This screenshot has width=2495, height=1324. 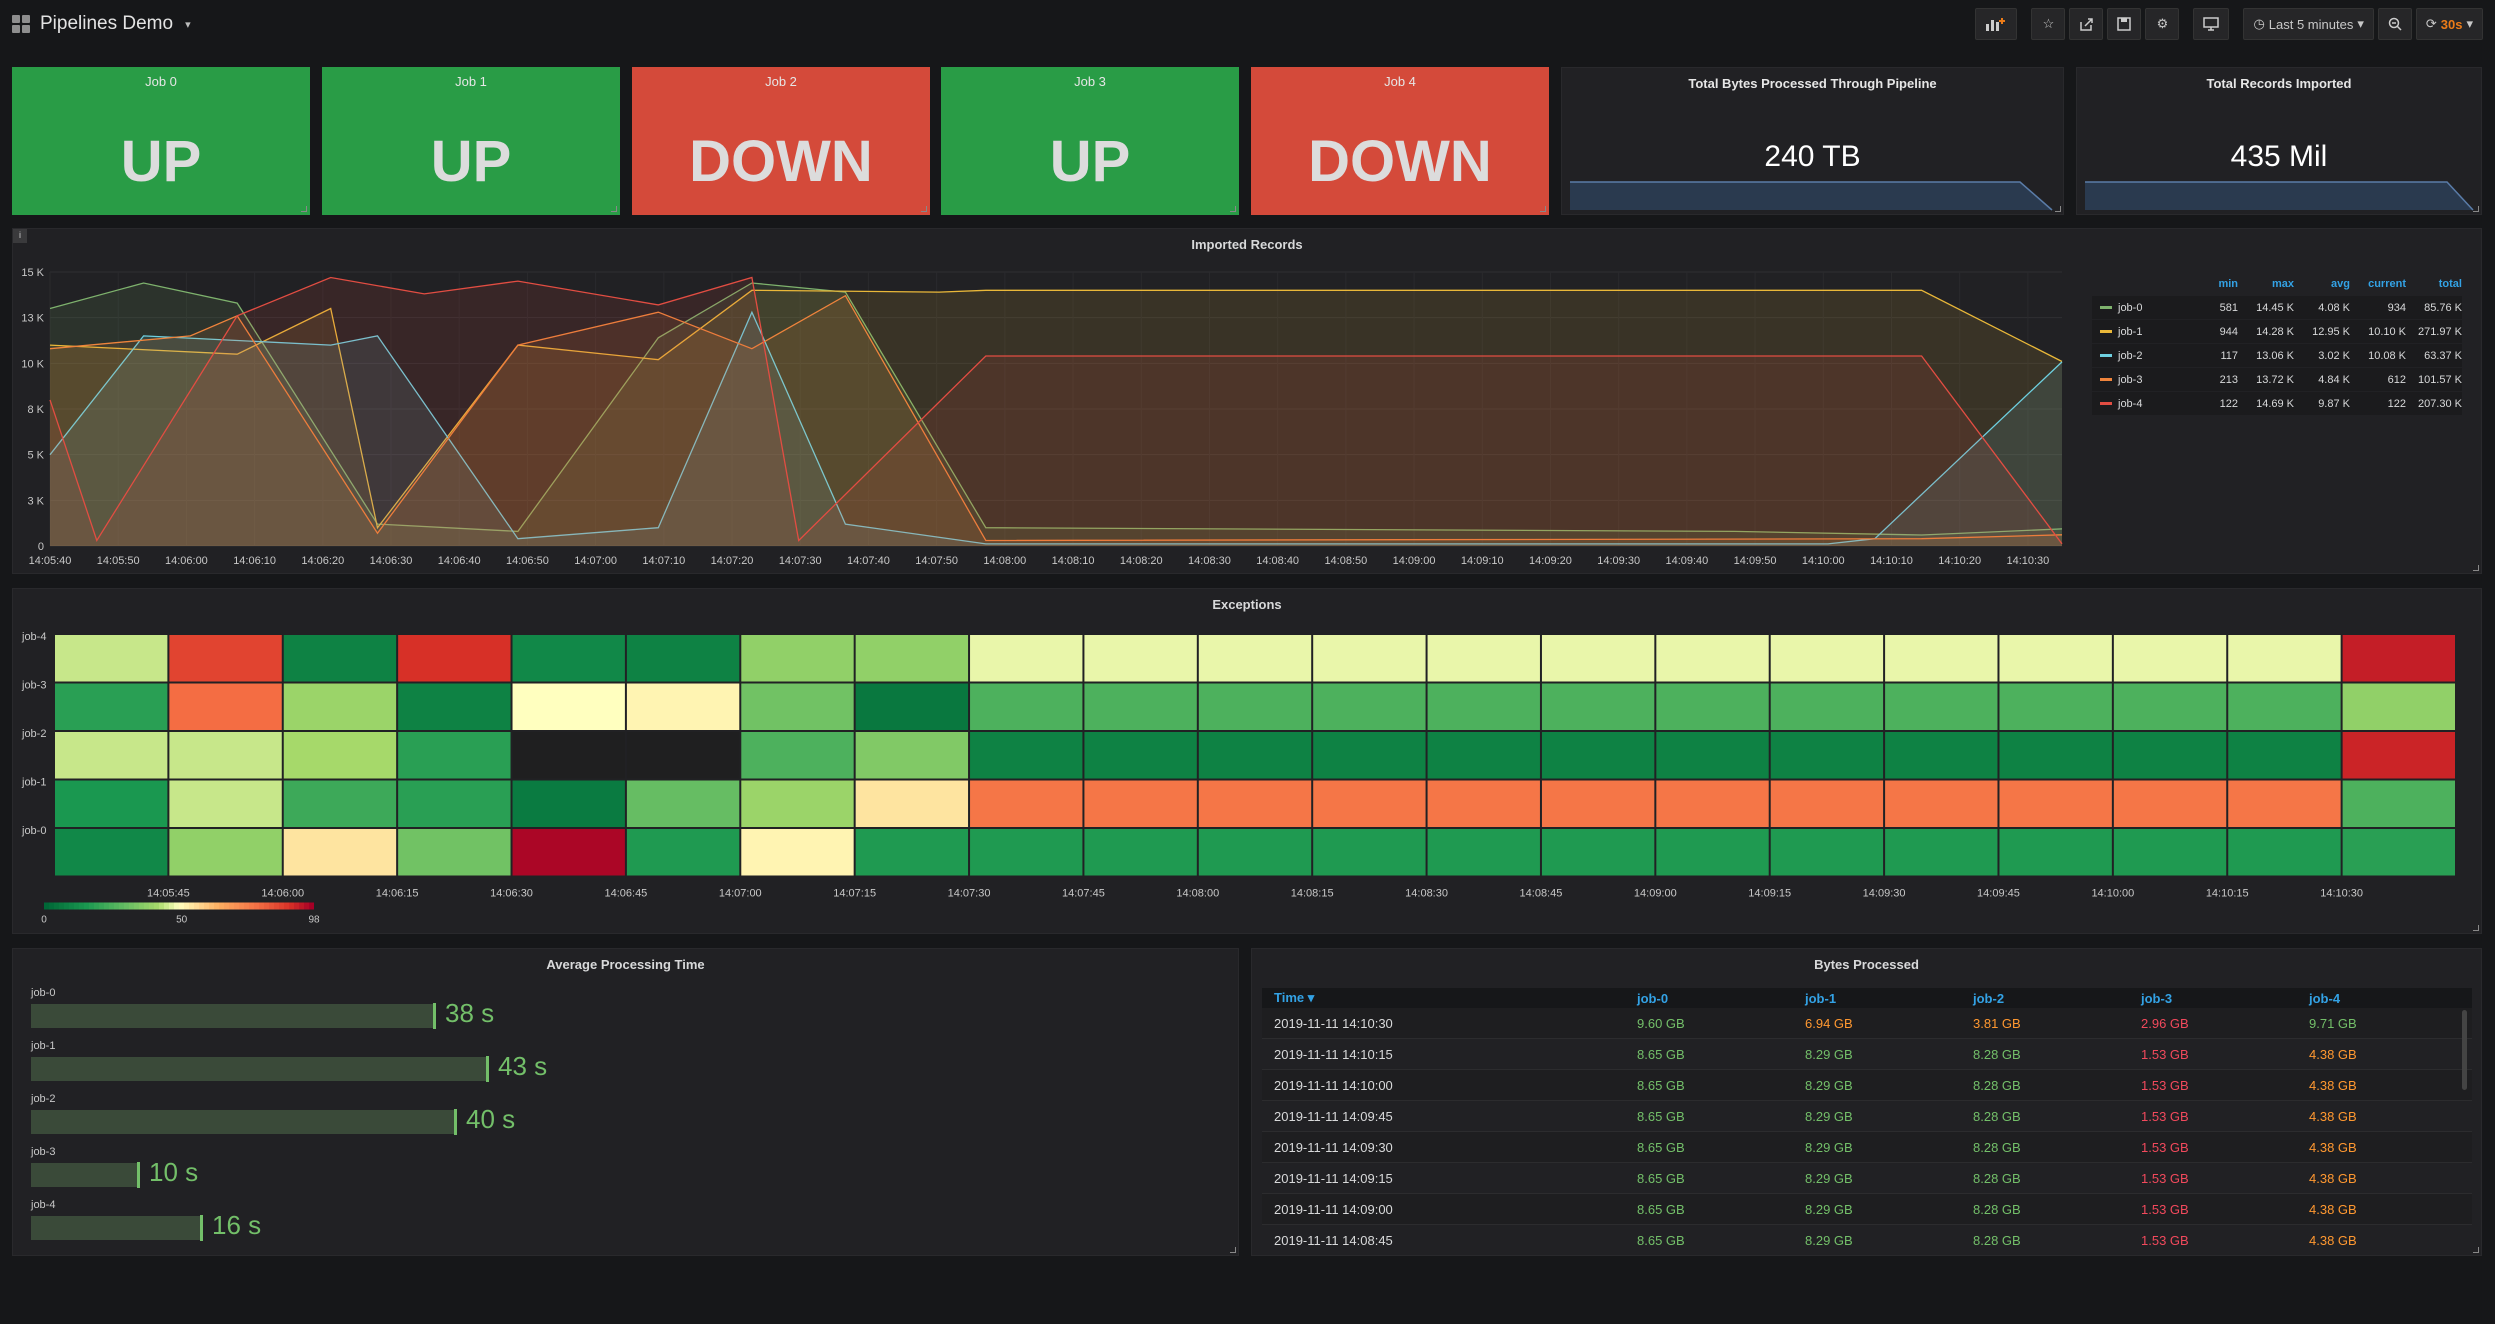 What do you see at coordinates (44, 920) in the screenshot?
I see `heatmap-legend-label: 0` at bounding box center [44, 920].